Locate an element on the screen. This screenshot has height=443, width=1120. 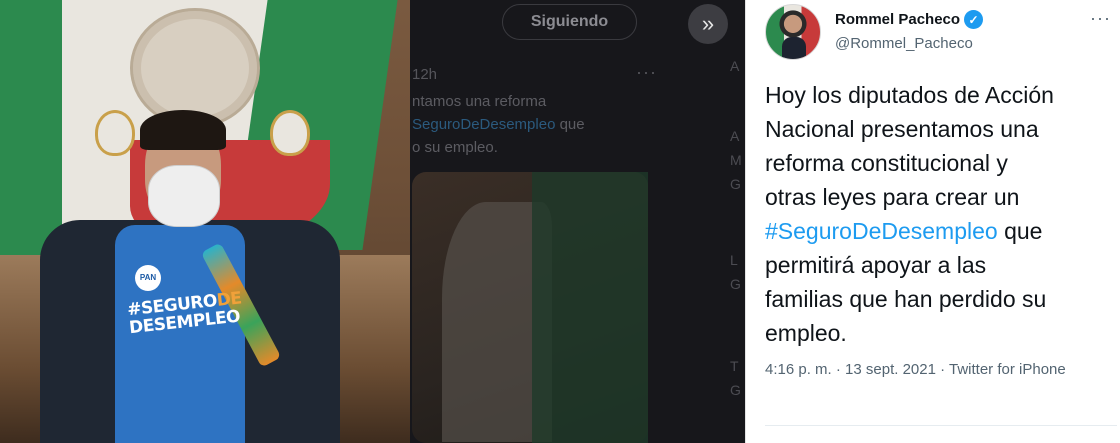
following-button: Siguiendo is located at coordinates (569, 22).